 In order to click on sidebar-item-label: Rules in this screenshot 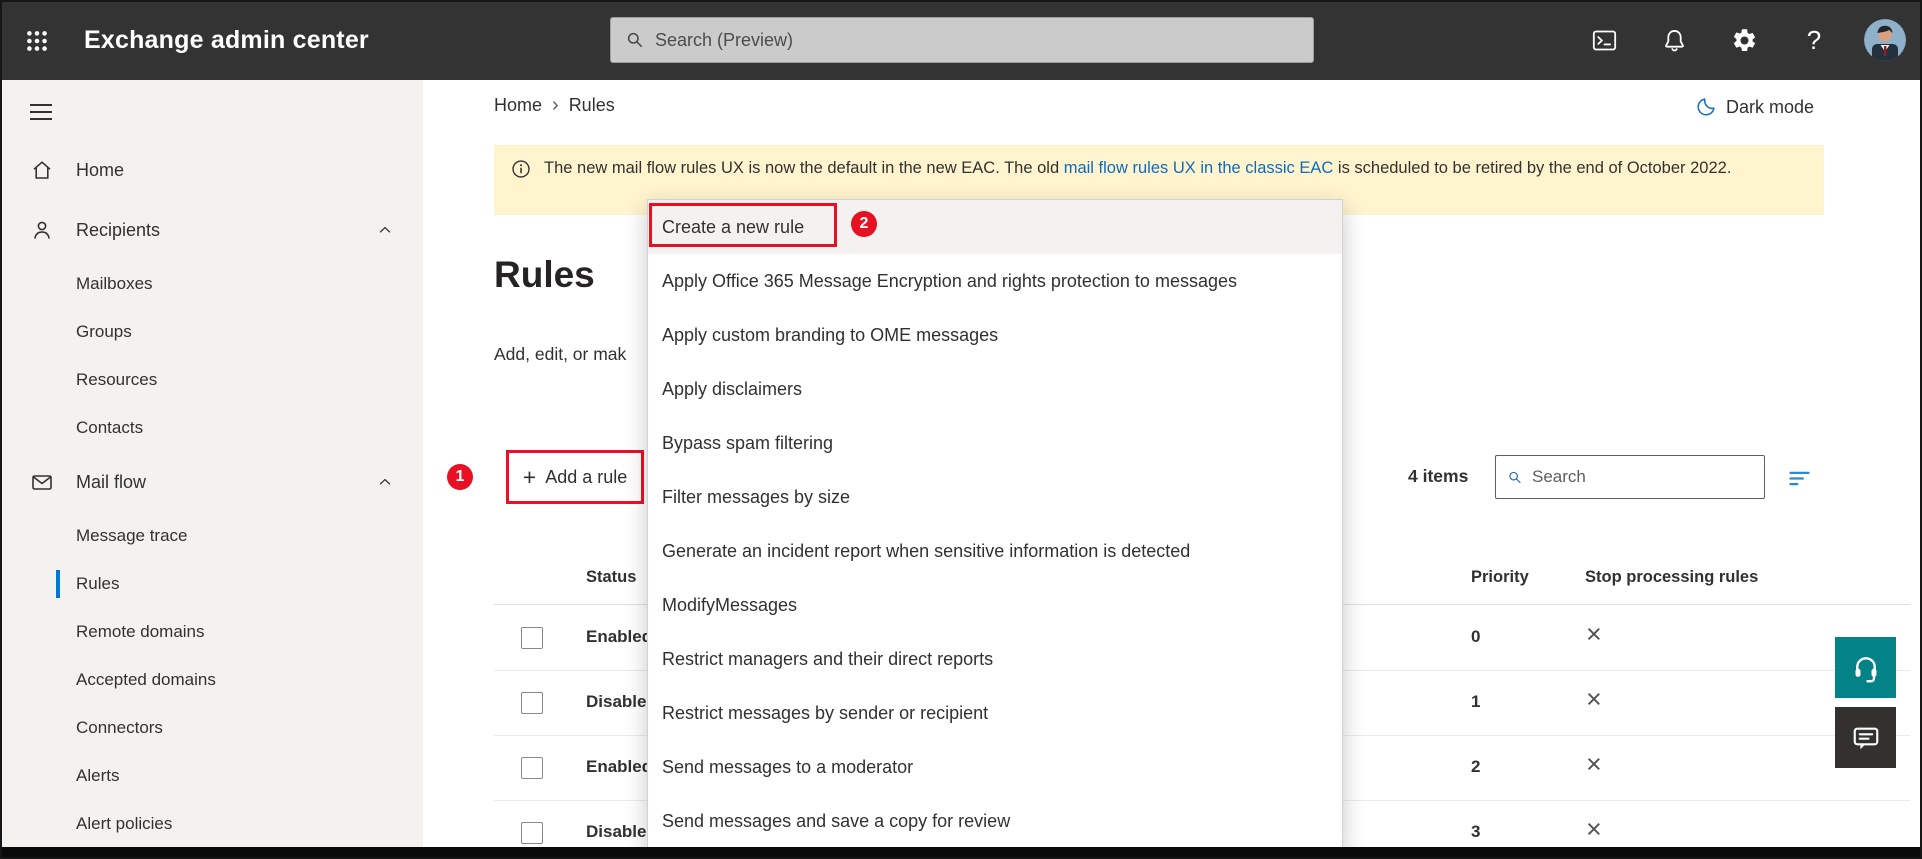, I will do `click(98, 583)`.